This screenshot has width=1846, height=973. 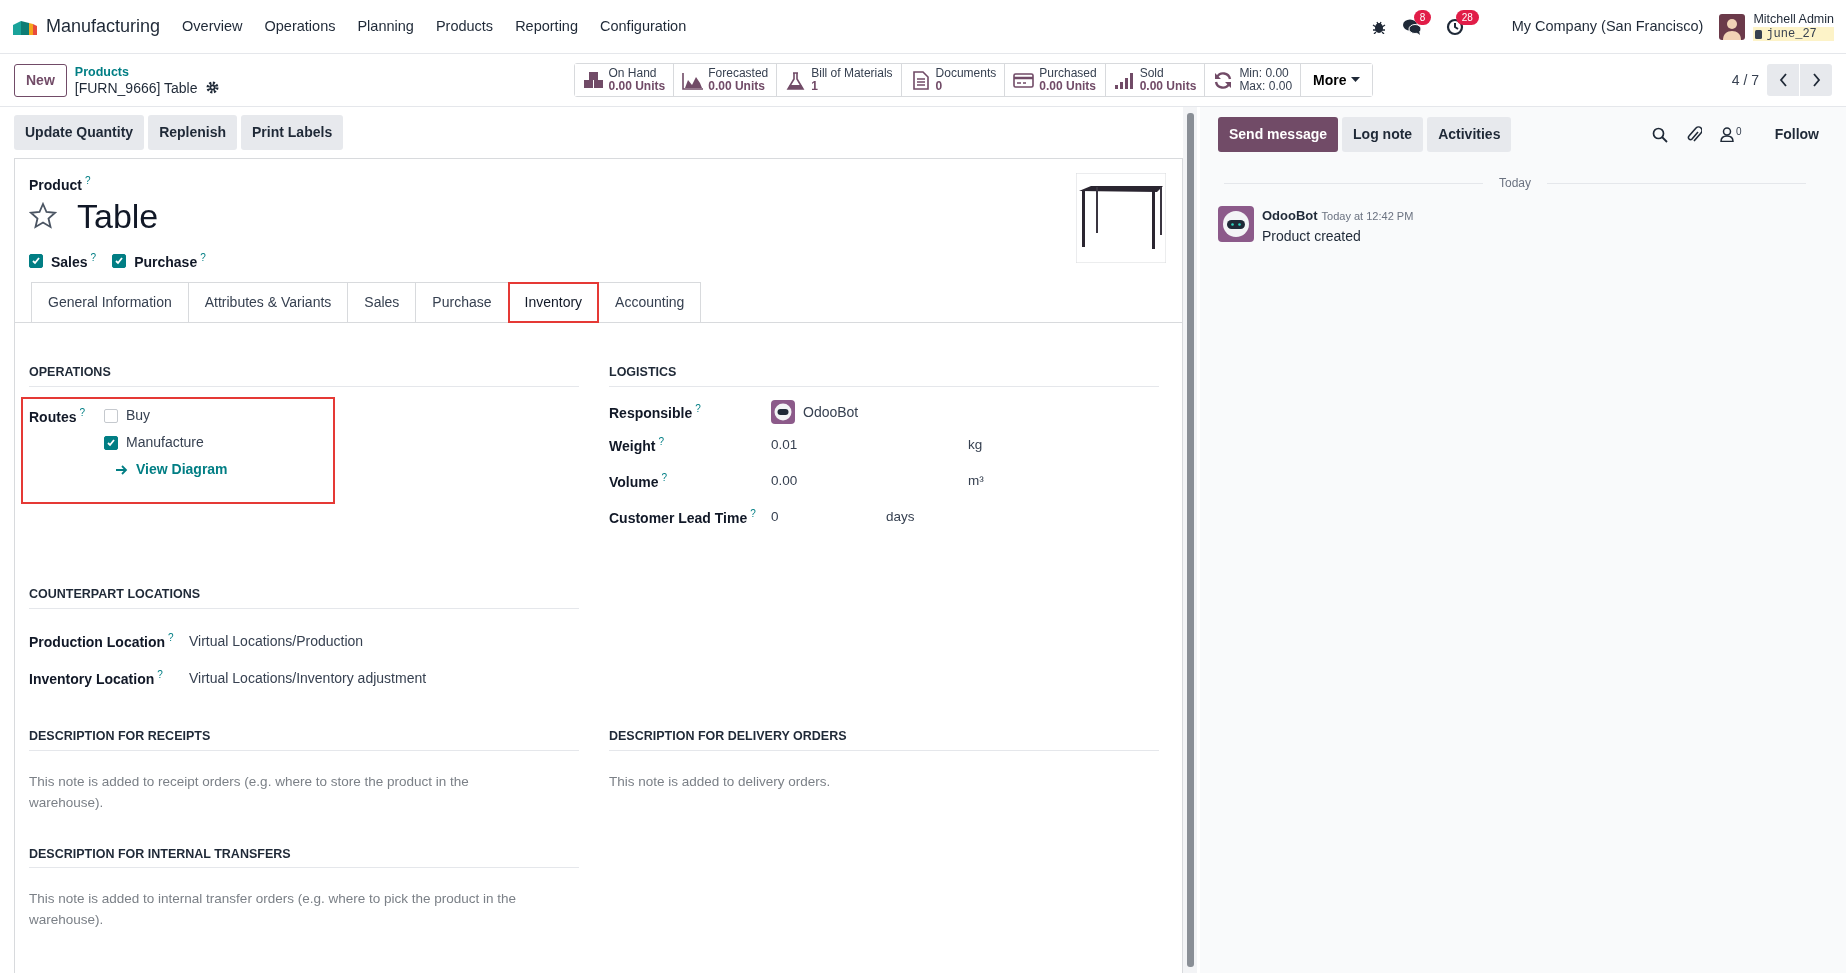 What do you see at coordinates (146, 72) in the screenshot?
I see `breadcrumb-link: Products` at bounding box center [146, 72].